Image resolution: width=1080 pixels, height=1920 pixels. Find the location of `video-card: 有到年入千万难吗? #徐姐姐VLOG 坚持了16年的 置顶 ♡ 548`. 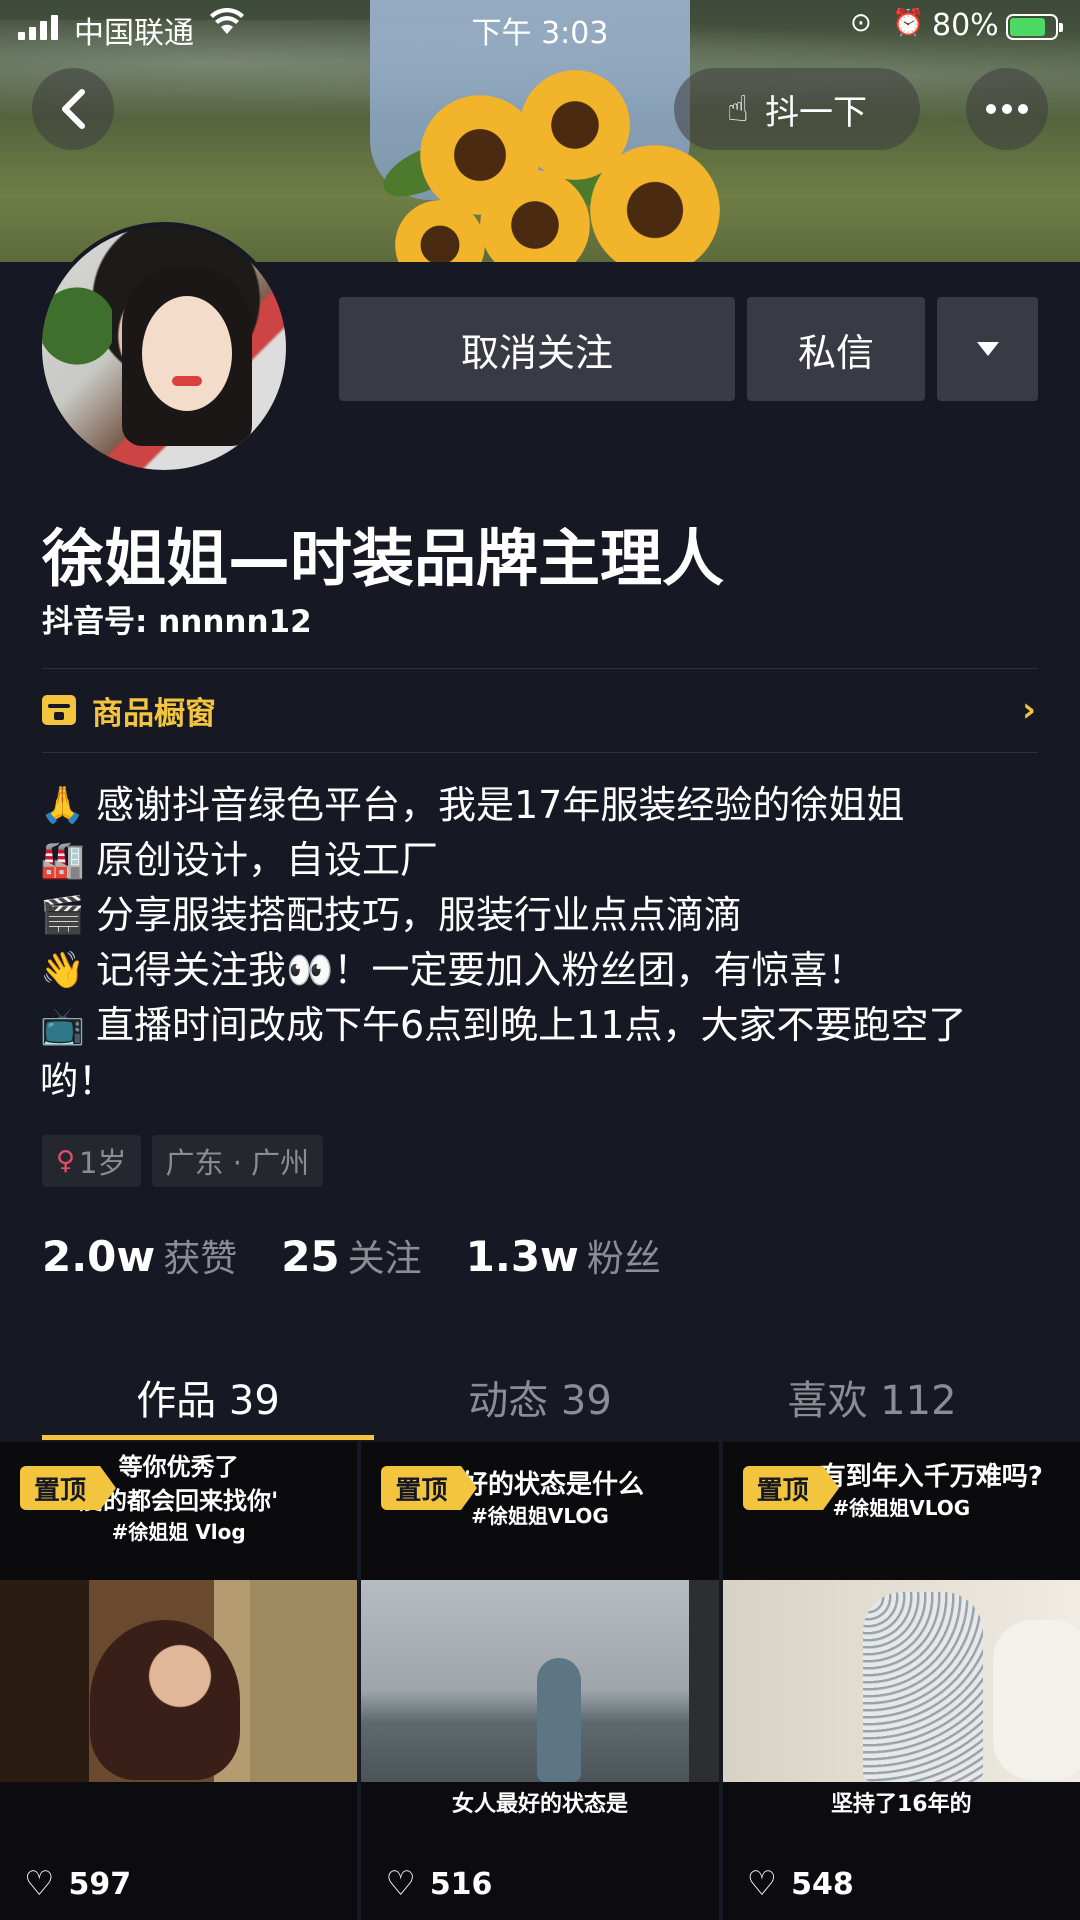

video-card: 有到年入千万难吗? #徐姐姐VLOG 坚持了16年的 置顶 ♡ 548 is located at coordinates (901, 1681).